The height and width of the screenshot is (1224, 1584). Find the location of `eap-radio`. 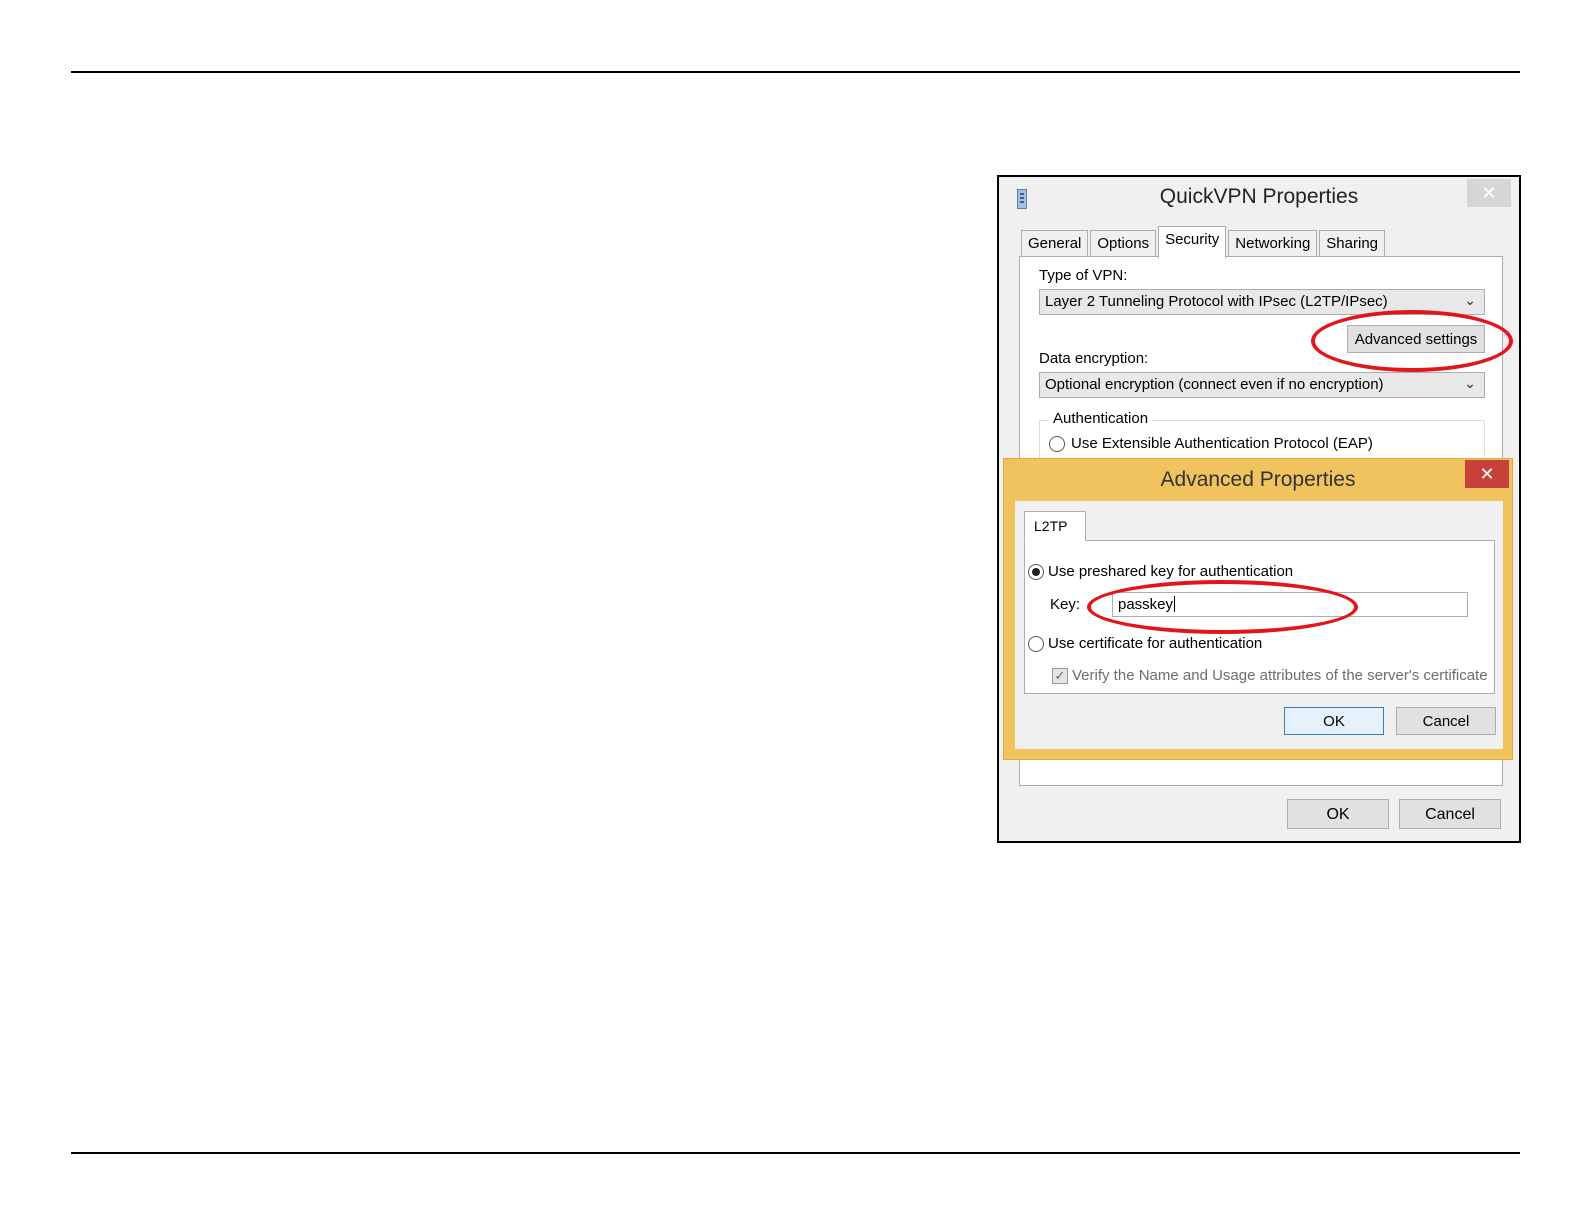

eap-radio is located at coordinates (1057, 444).